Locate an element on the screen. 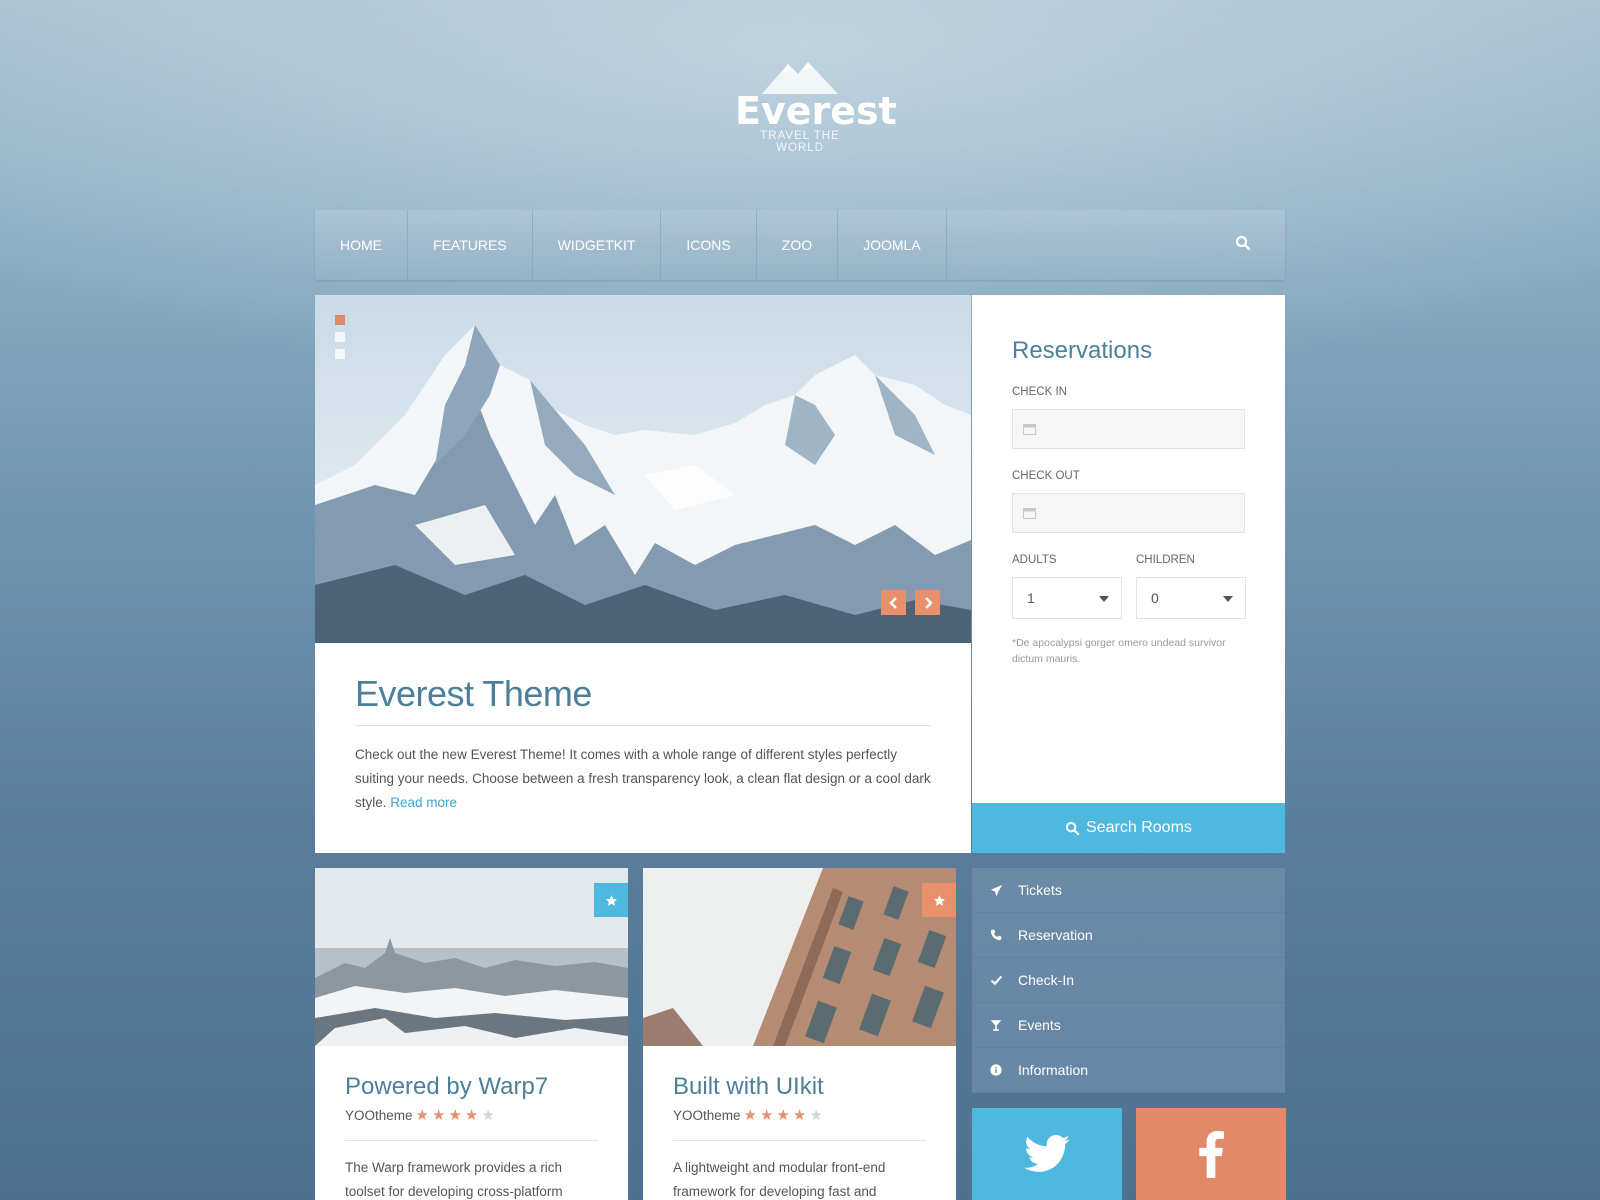 Image resolution: width=1600 pixels, height=1200 pixels. children-select: 0 is located at coordinates (1191, 598).